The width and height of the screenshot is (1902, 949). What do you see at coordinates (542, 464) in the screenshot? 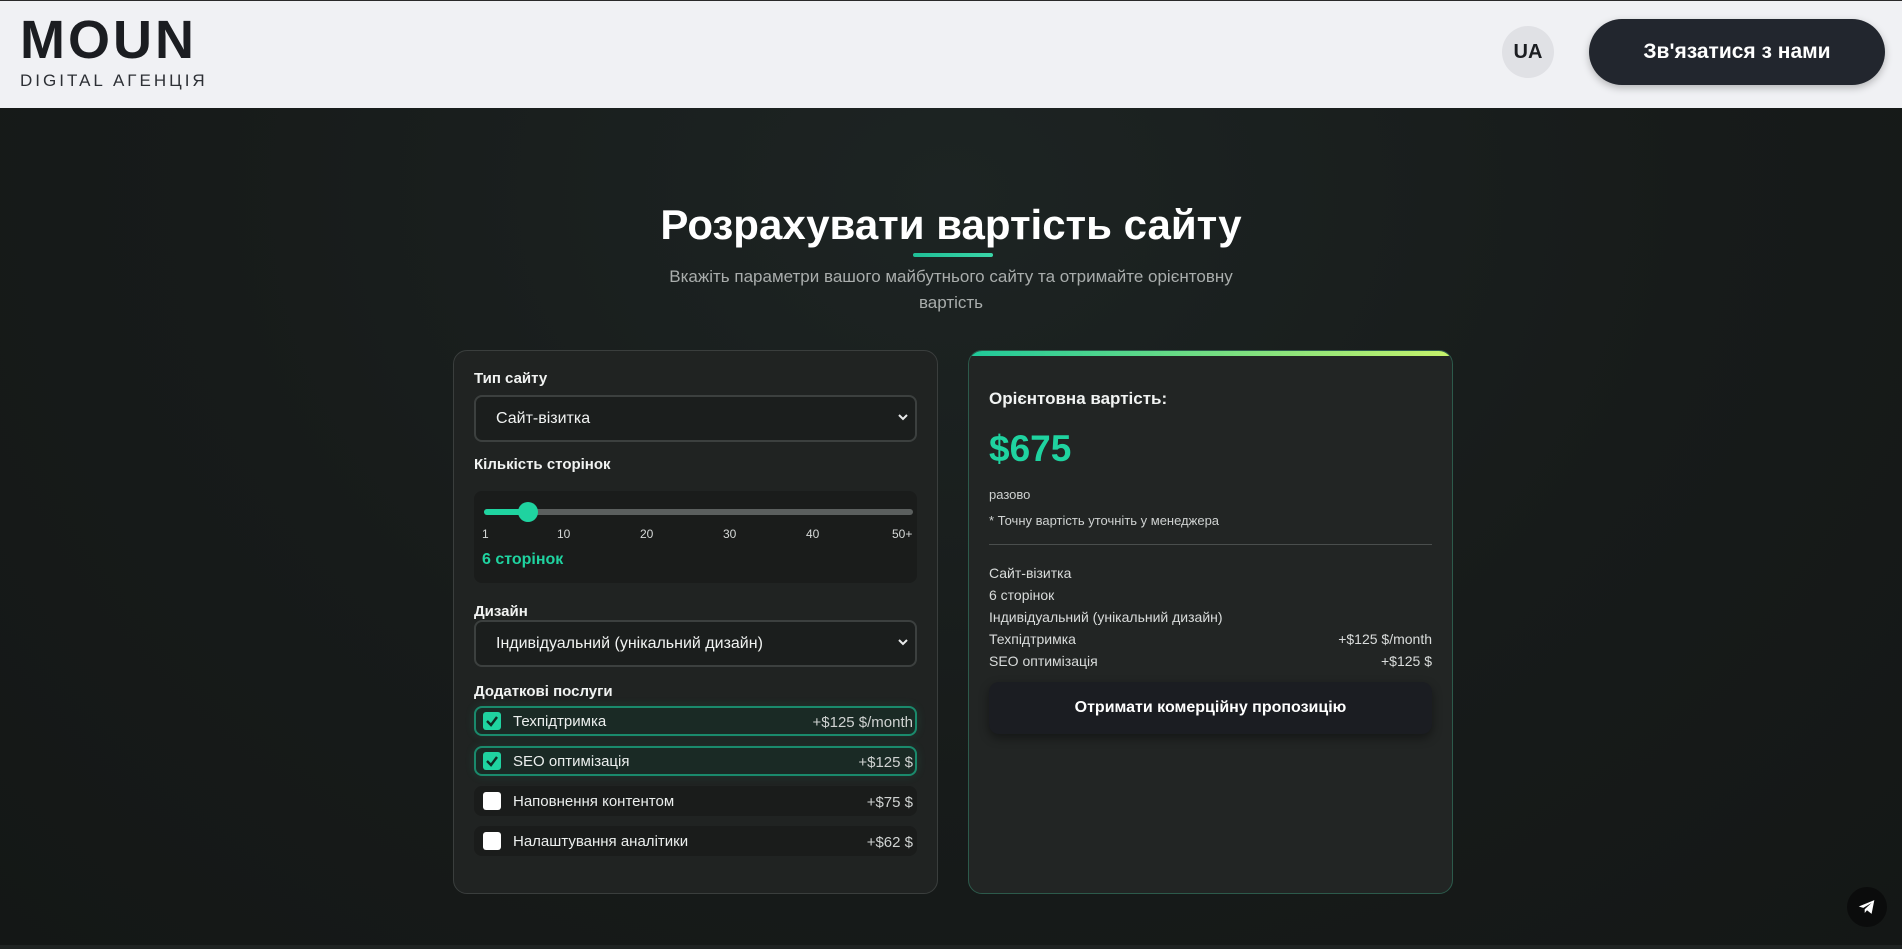
I see `pages-label: Кількість сторінок` at bounding box center [542, 464].